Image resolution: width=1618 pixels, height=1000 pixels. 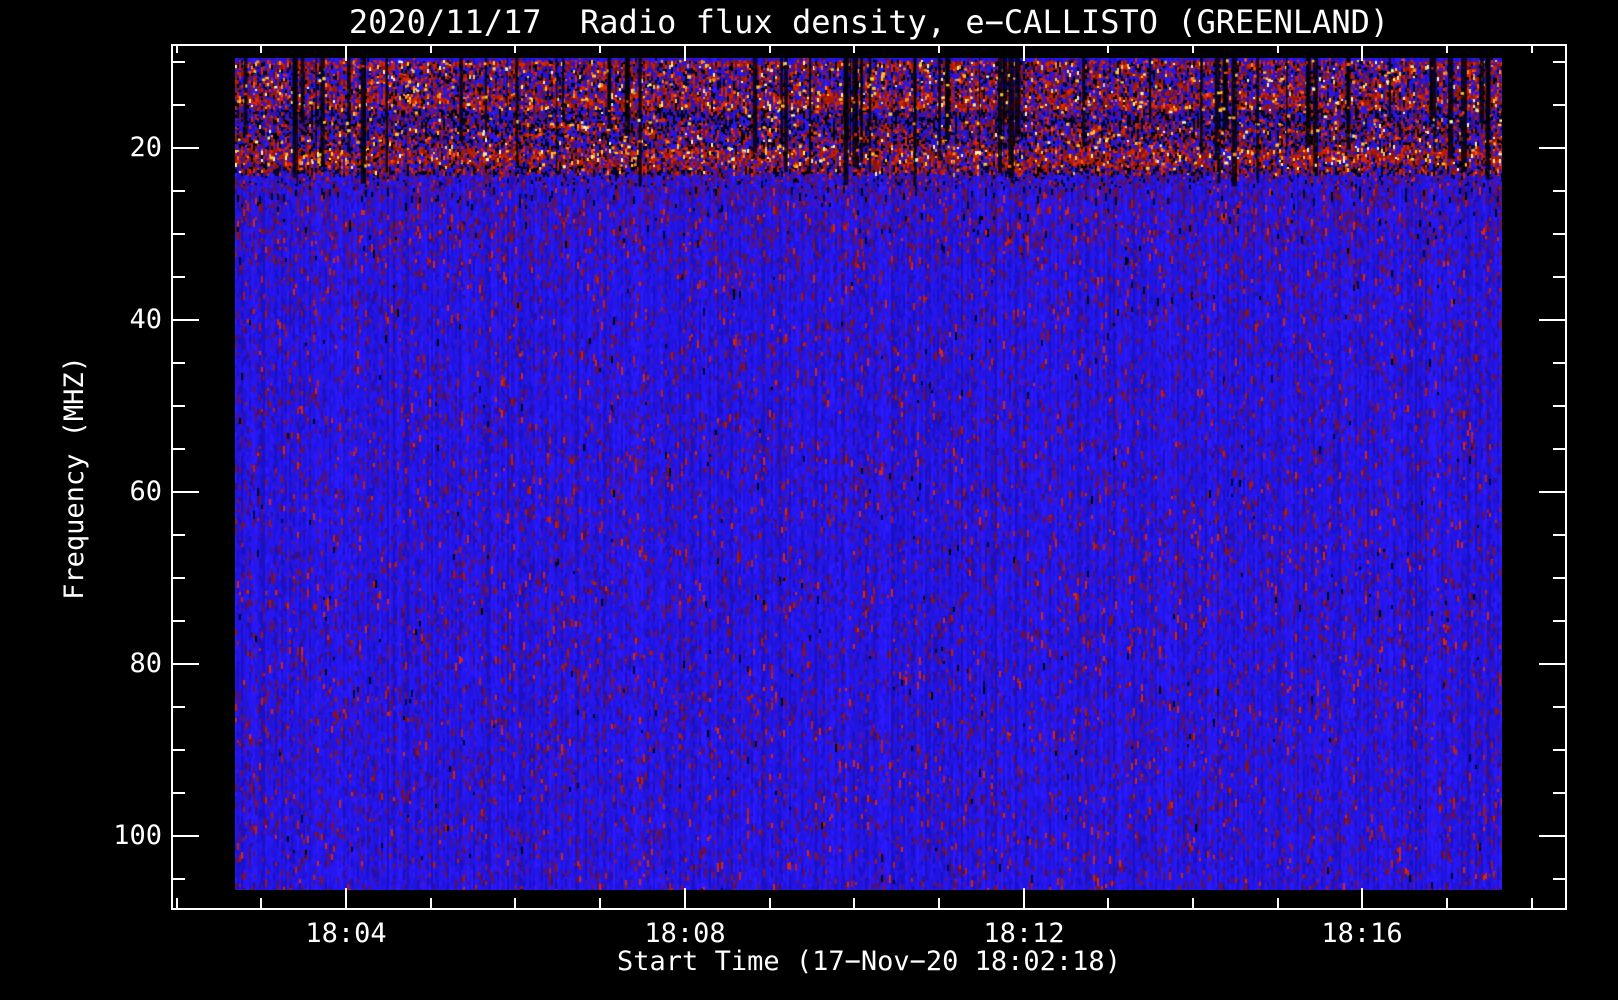 What do you see at coordinates (74, 478) in the screenshot?
I see `y-axis-title: Frequency (MHZ)` at bounding box center [74, 478].